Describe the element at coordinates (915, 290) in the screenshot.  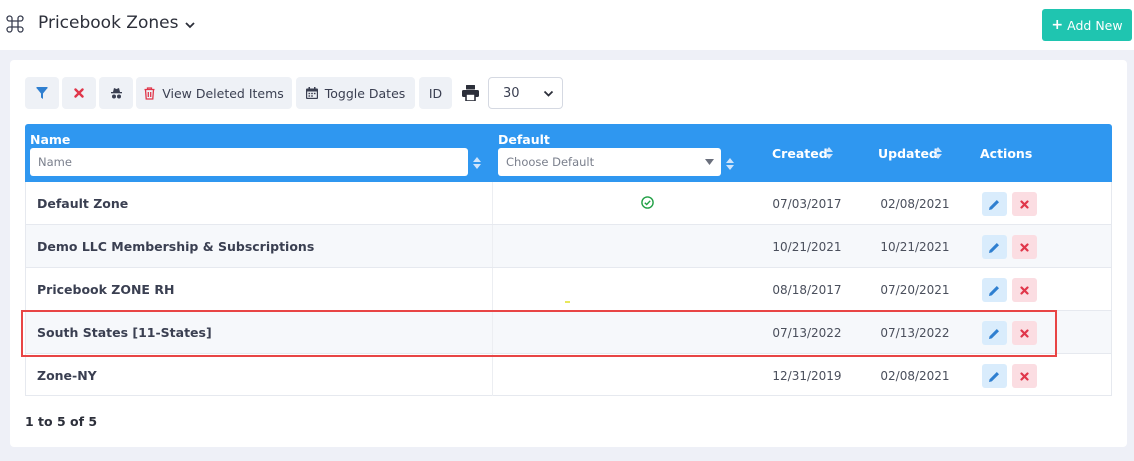
I see `updated-date: 07/20/2021` at that location.